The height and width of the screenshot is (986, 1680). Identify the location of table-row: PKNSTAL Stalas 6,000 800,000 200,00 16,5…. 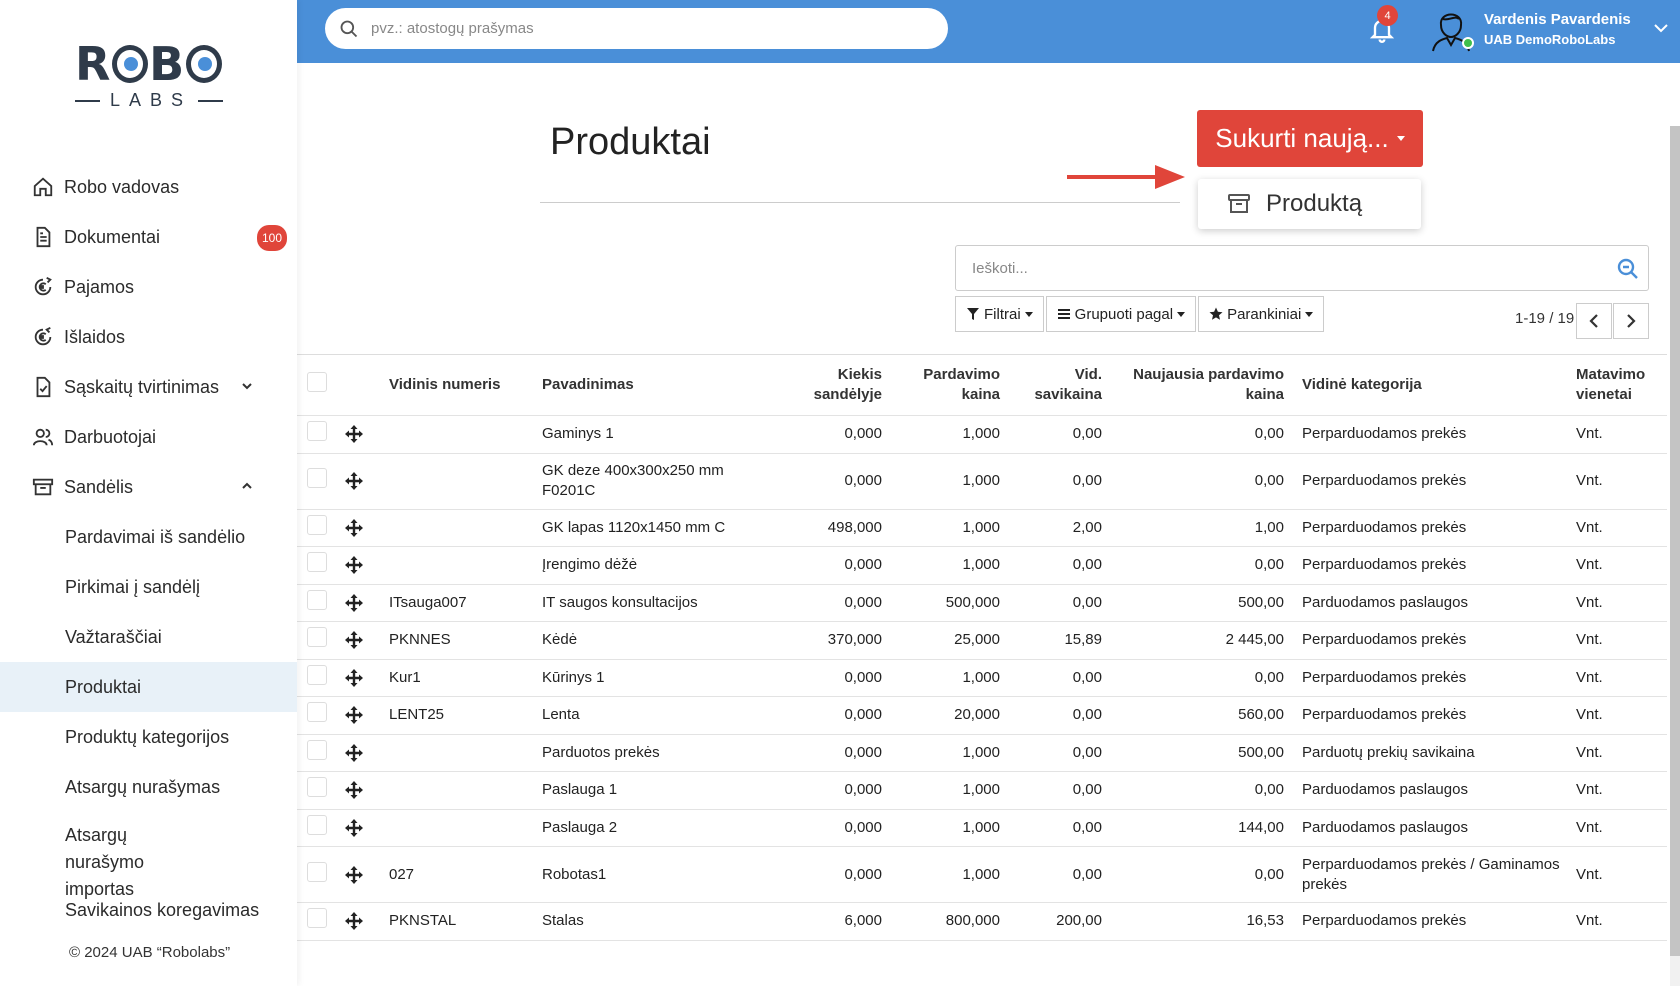
(982, 922).